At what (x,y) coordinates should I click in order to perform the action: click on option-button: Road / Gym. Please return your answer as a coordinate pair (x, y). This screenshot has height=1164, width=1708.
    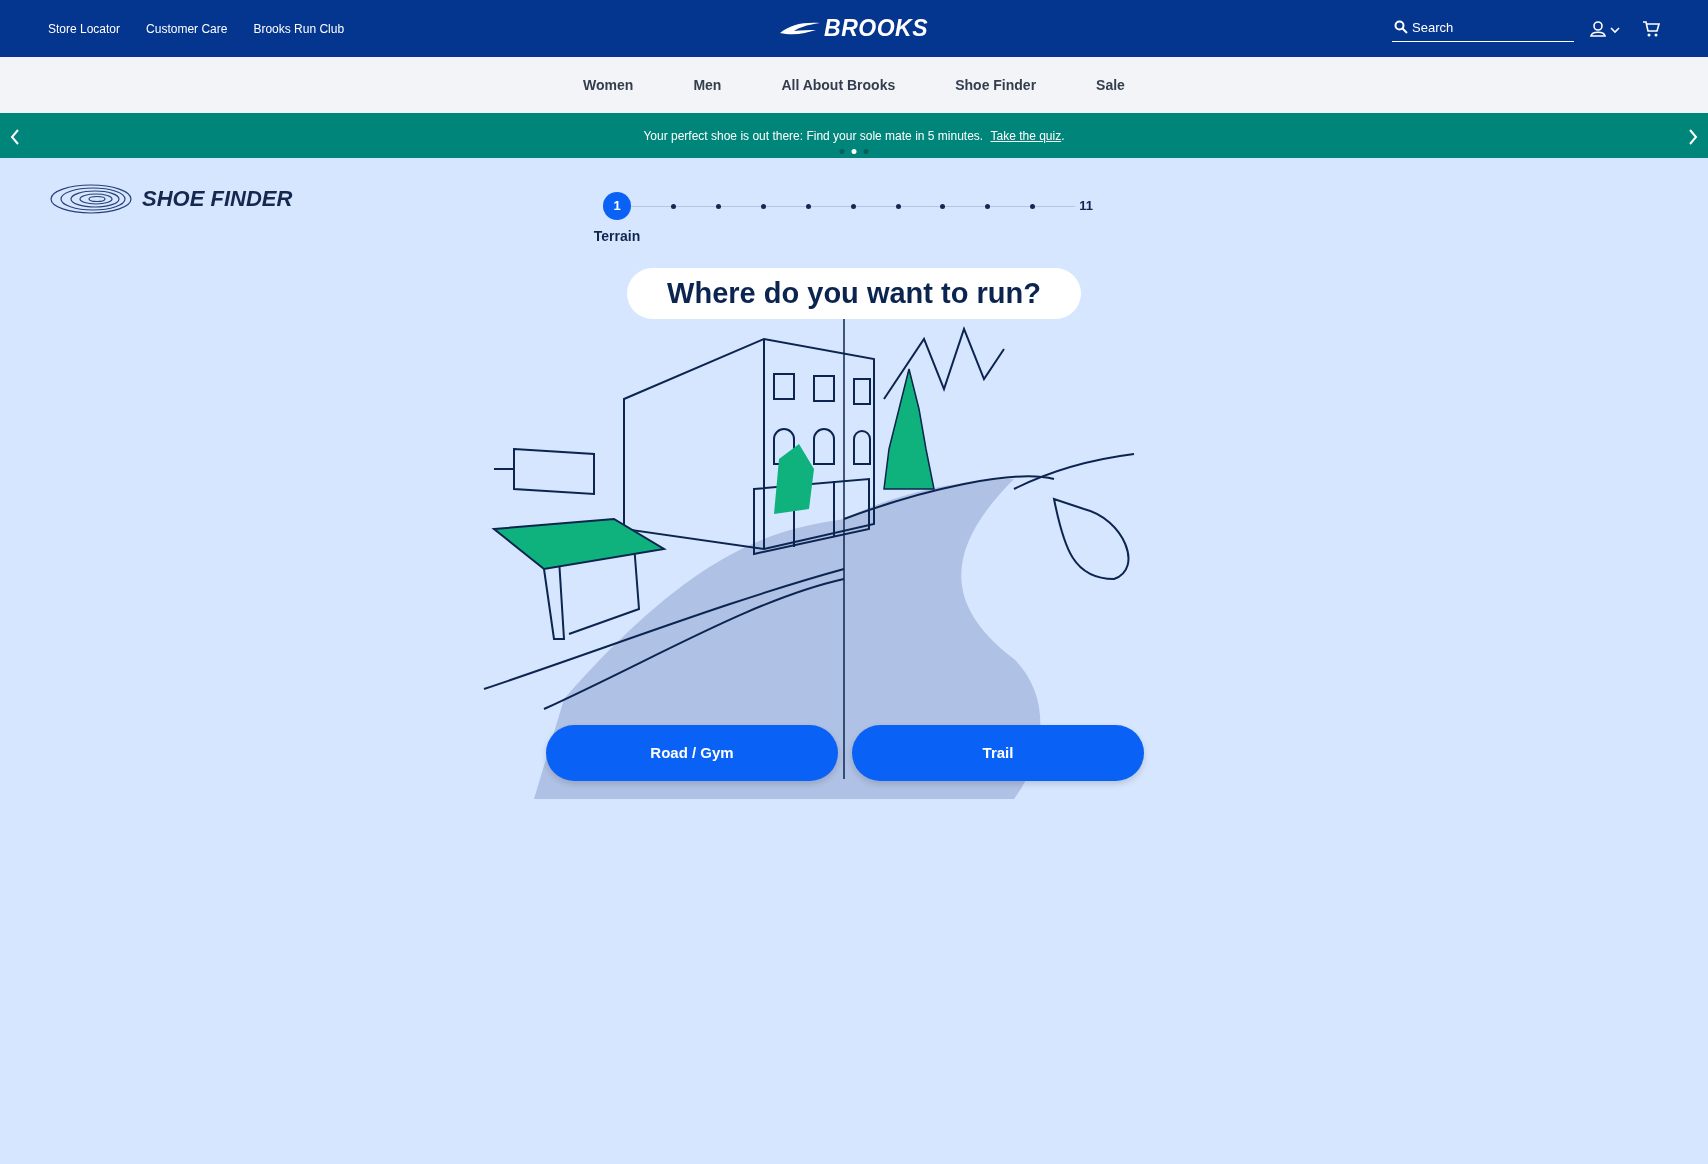
    Looking at the image, I should click on (692, 752).